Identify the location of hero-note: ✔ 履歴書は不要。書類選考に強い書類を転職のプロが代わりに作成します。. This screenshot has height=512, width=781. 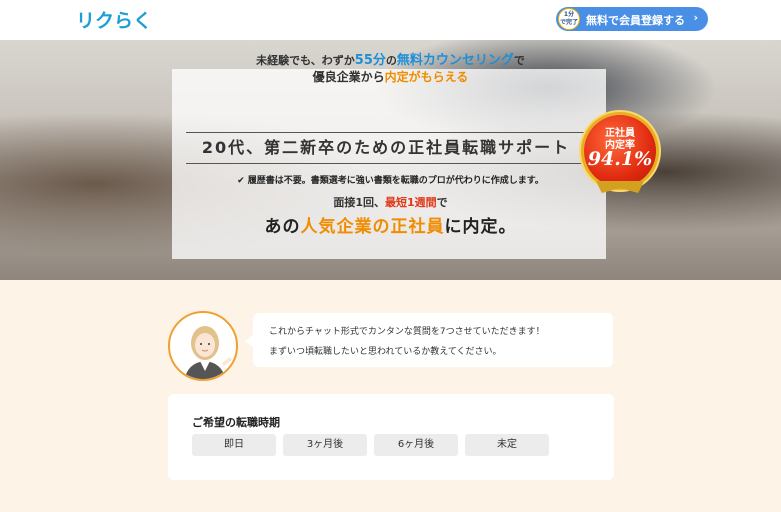
(390, 179).